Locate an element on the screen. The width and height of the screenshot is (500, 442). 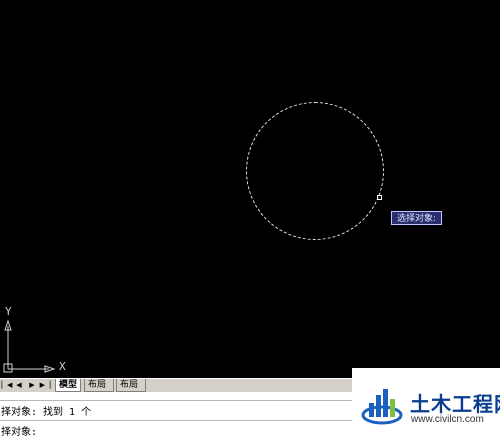
ucs-y-label: Y is located at coordinates (8, 311).